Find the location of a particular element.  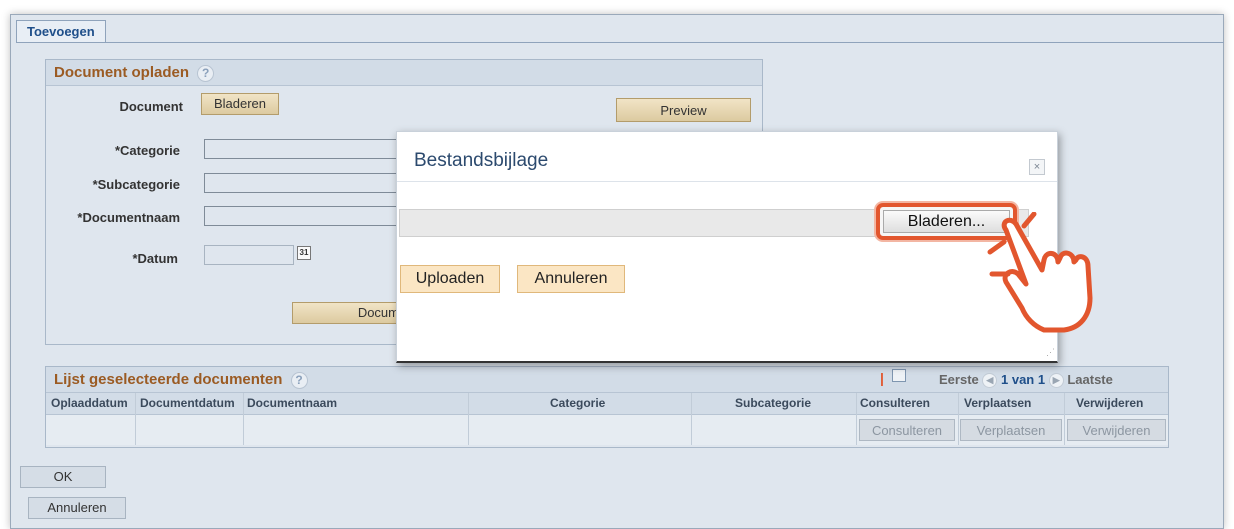

grid-navigation: Eerste ◀ 1 van 1 ▶ Laatste is located at coordinates (1026, 380).